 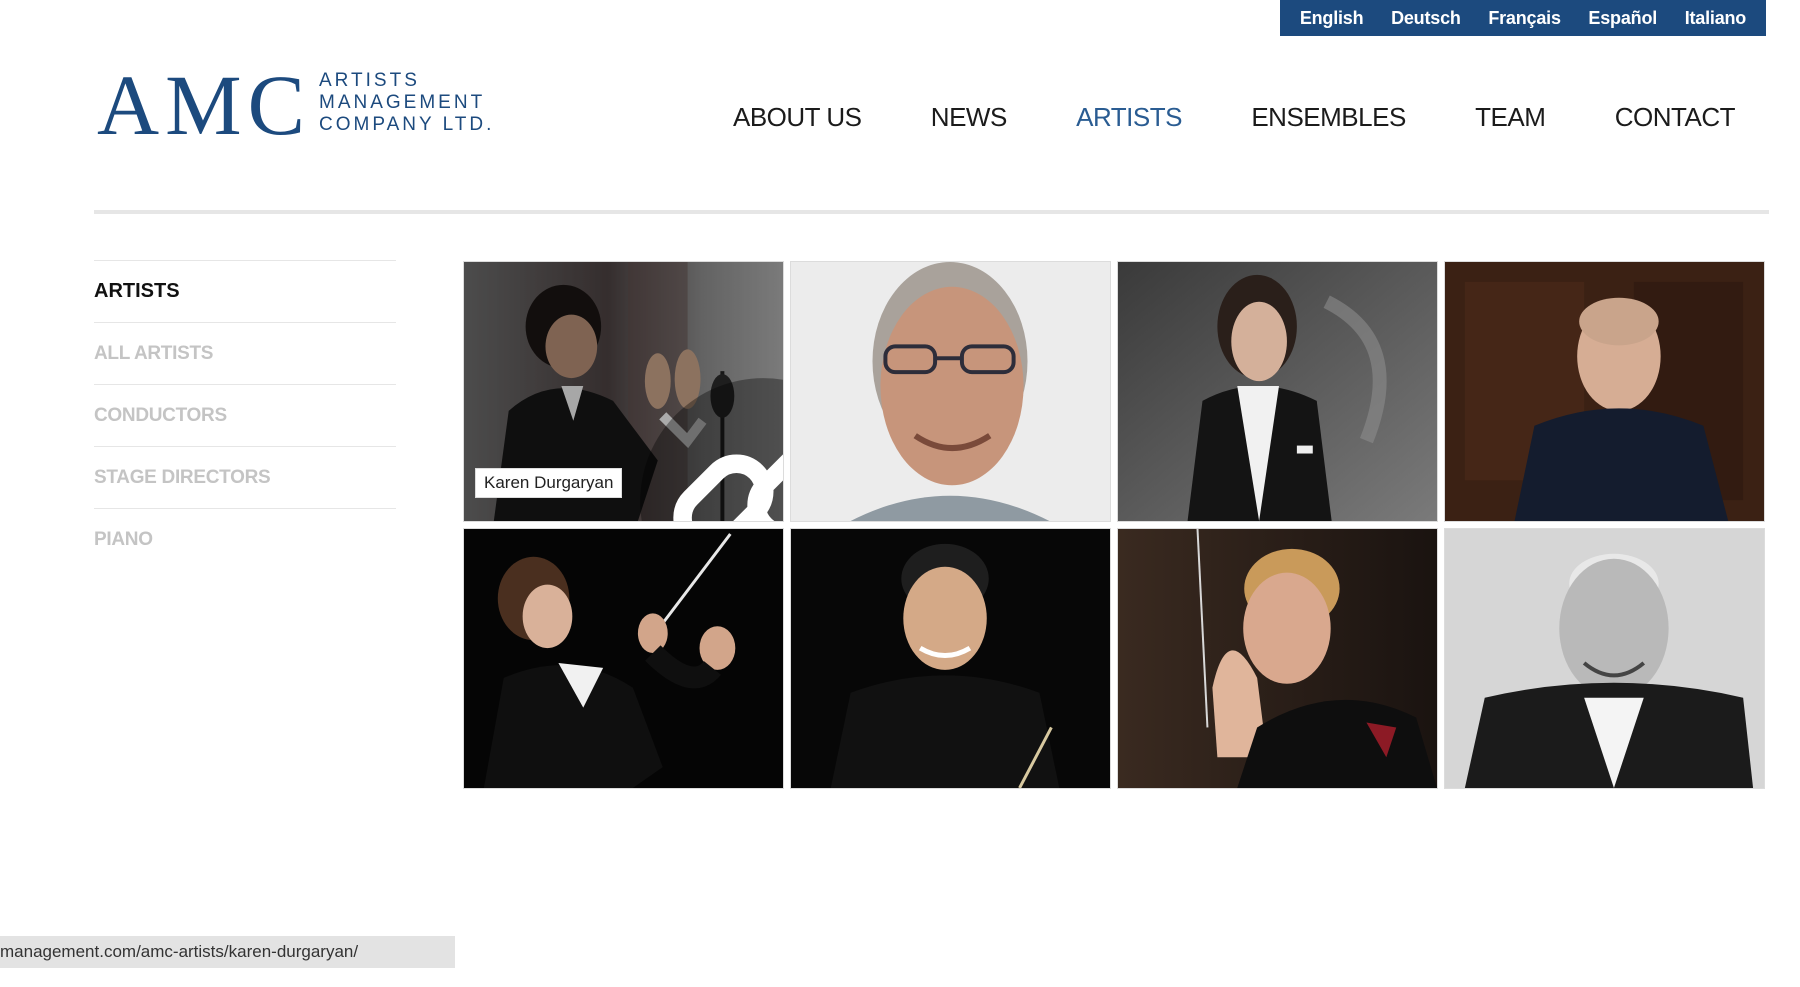 What do you see at coordinates (623, 391) in the screenshot?
I see `artist-tile: Karen Durgaryan` at bounding box center [623, 391].